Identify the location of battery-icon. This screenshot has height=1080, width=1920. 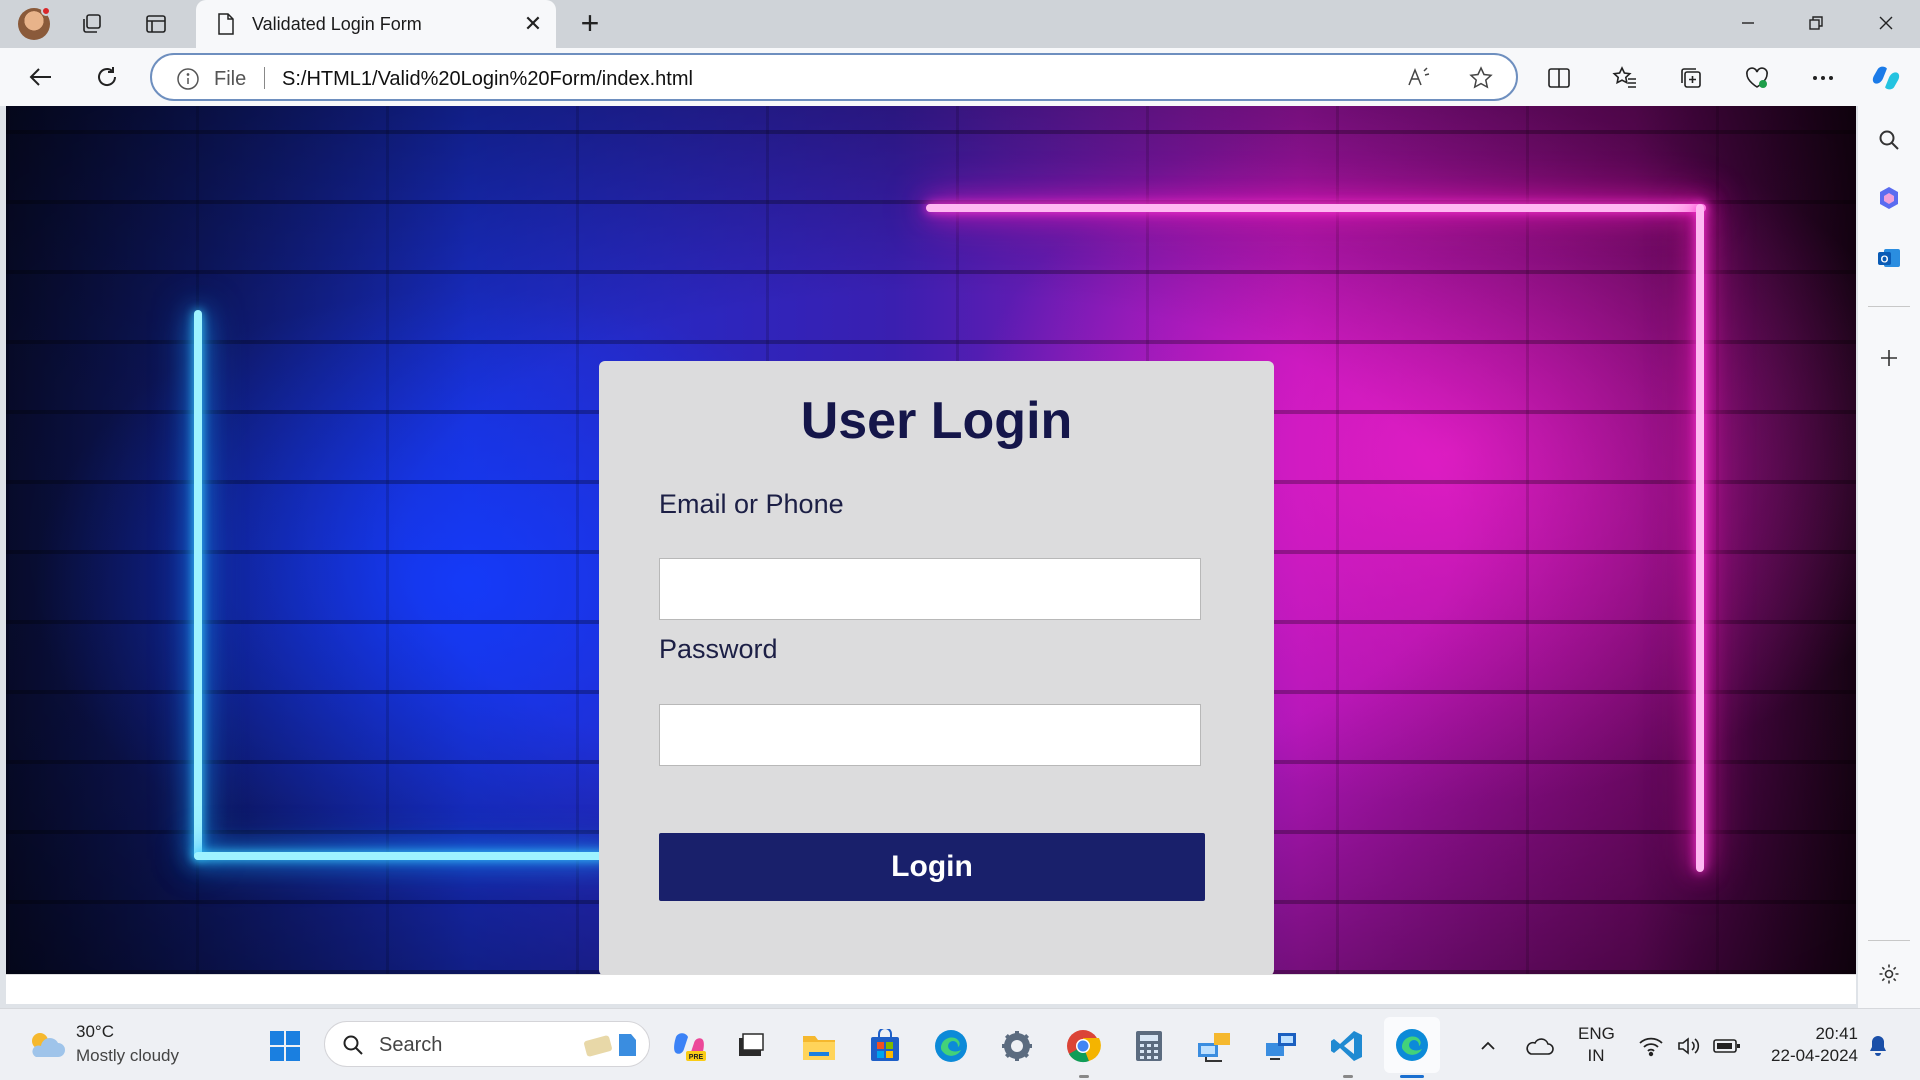
(1727, 1046).